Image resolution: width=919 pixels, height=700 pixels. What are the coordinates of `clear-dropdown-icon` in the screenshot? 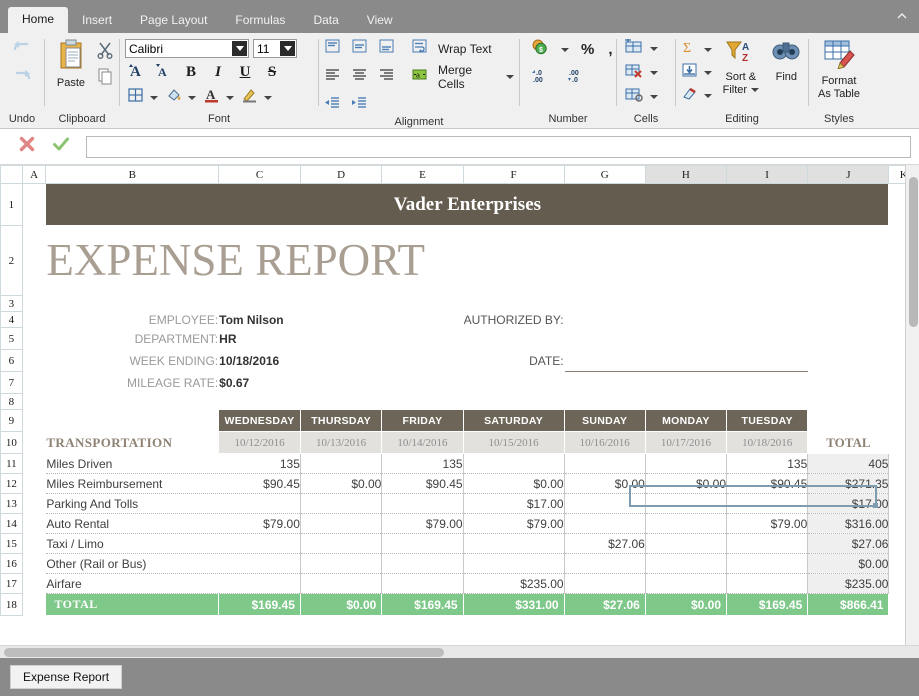 It's located at (708, 95).